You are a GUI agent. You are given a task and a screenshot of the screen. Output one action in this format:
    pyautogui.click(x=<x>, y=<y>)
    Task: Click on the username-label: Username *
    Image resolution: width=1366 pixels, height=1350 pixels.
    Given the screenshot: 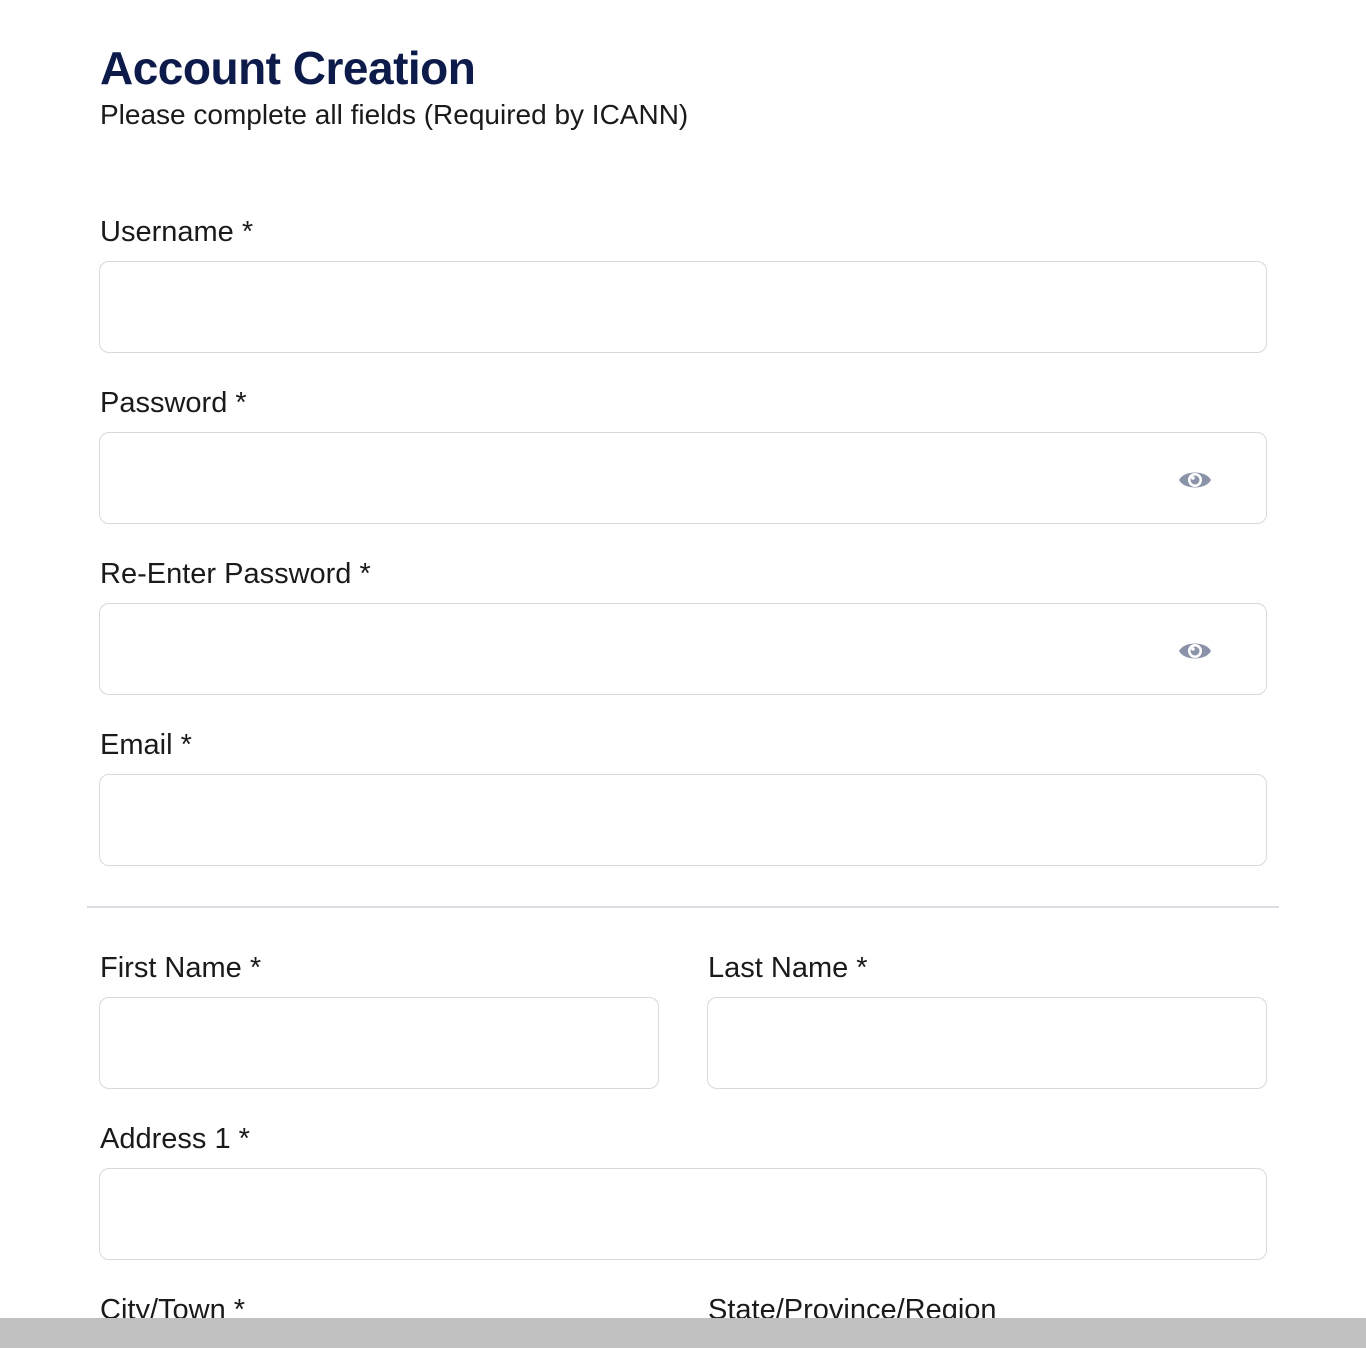 What is the action you would take?
    pyautogui.click(x=177, y=232)
    